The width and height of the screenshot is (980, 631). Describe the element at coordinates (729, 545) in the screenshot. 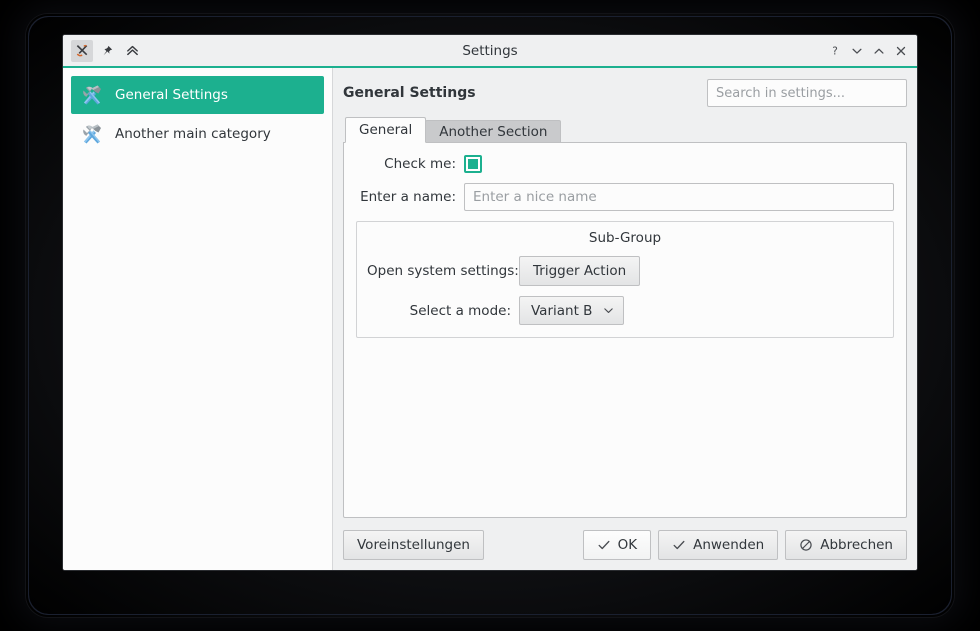

I see `apply-button-label: Anwenden` at that location.